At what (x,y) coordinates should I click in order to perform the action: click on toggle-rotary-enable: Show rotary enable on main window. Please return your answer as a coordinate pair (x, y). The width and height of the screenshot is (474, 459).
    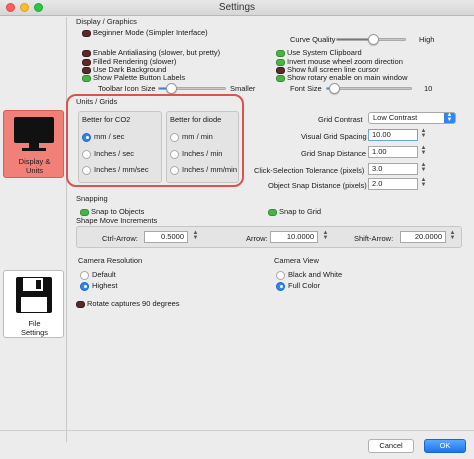
    Looking at the image, I should click on (341, 77).